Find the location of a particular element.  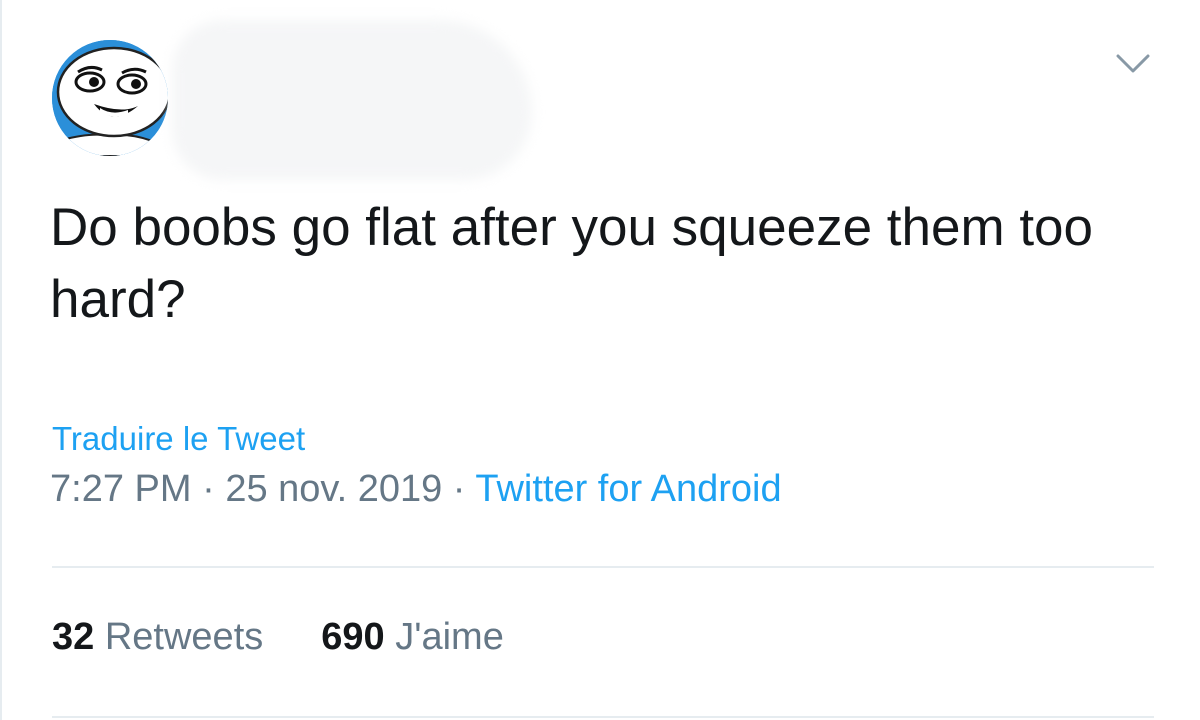

tweet-source: Twitter for Android is located at coordinates (628, 489).